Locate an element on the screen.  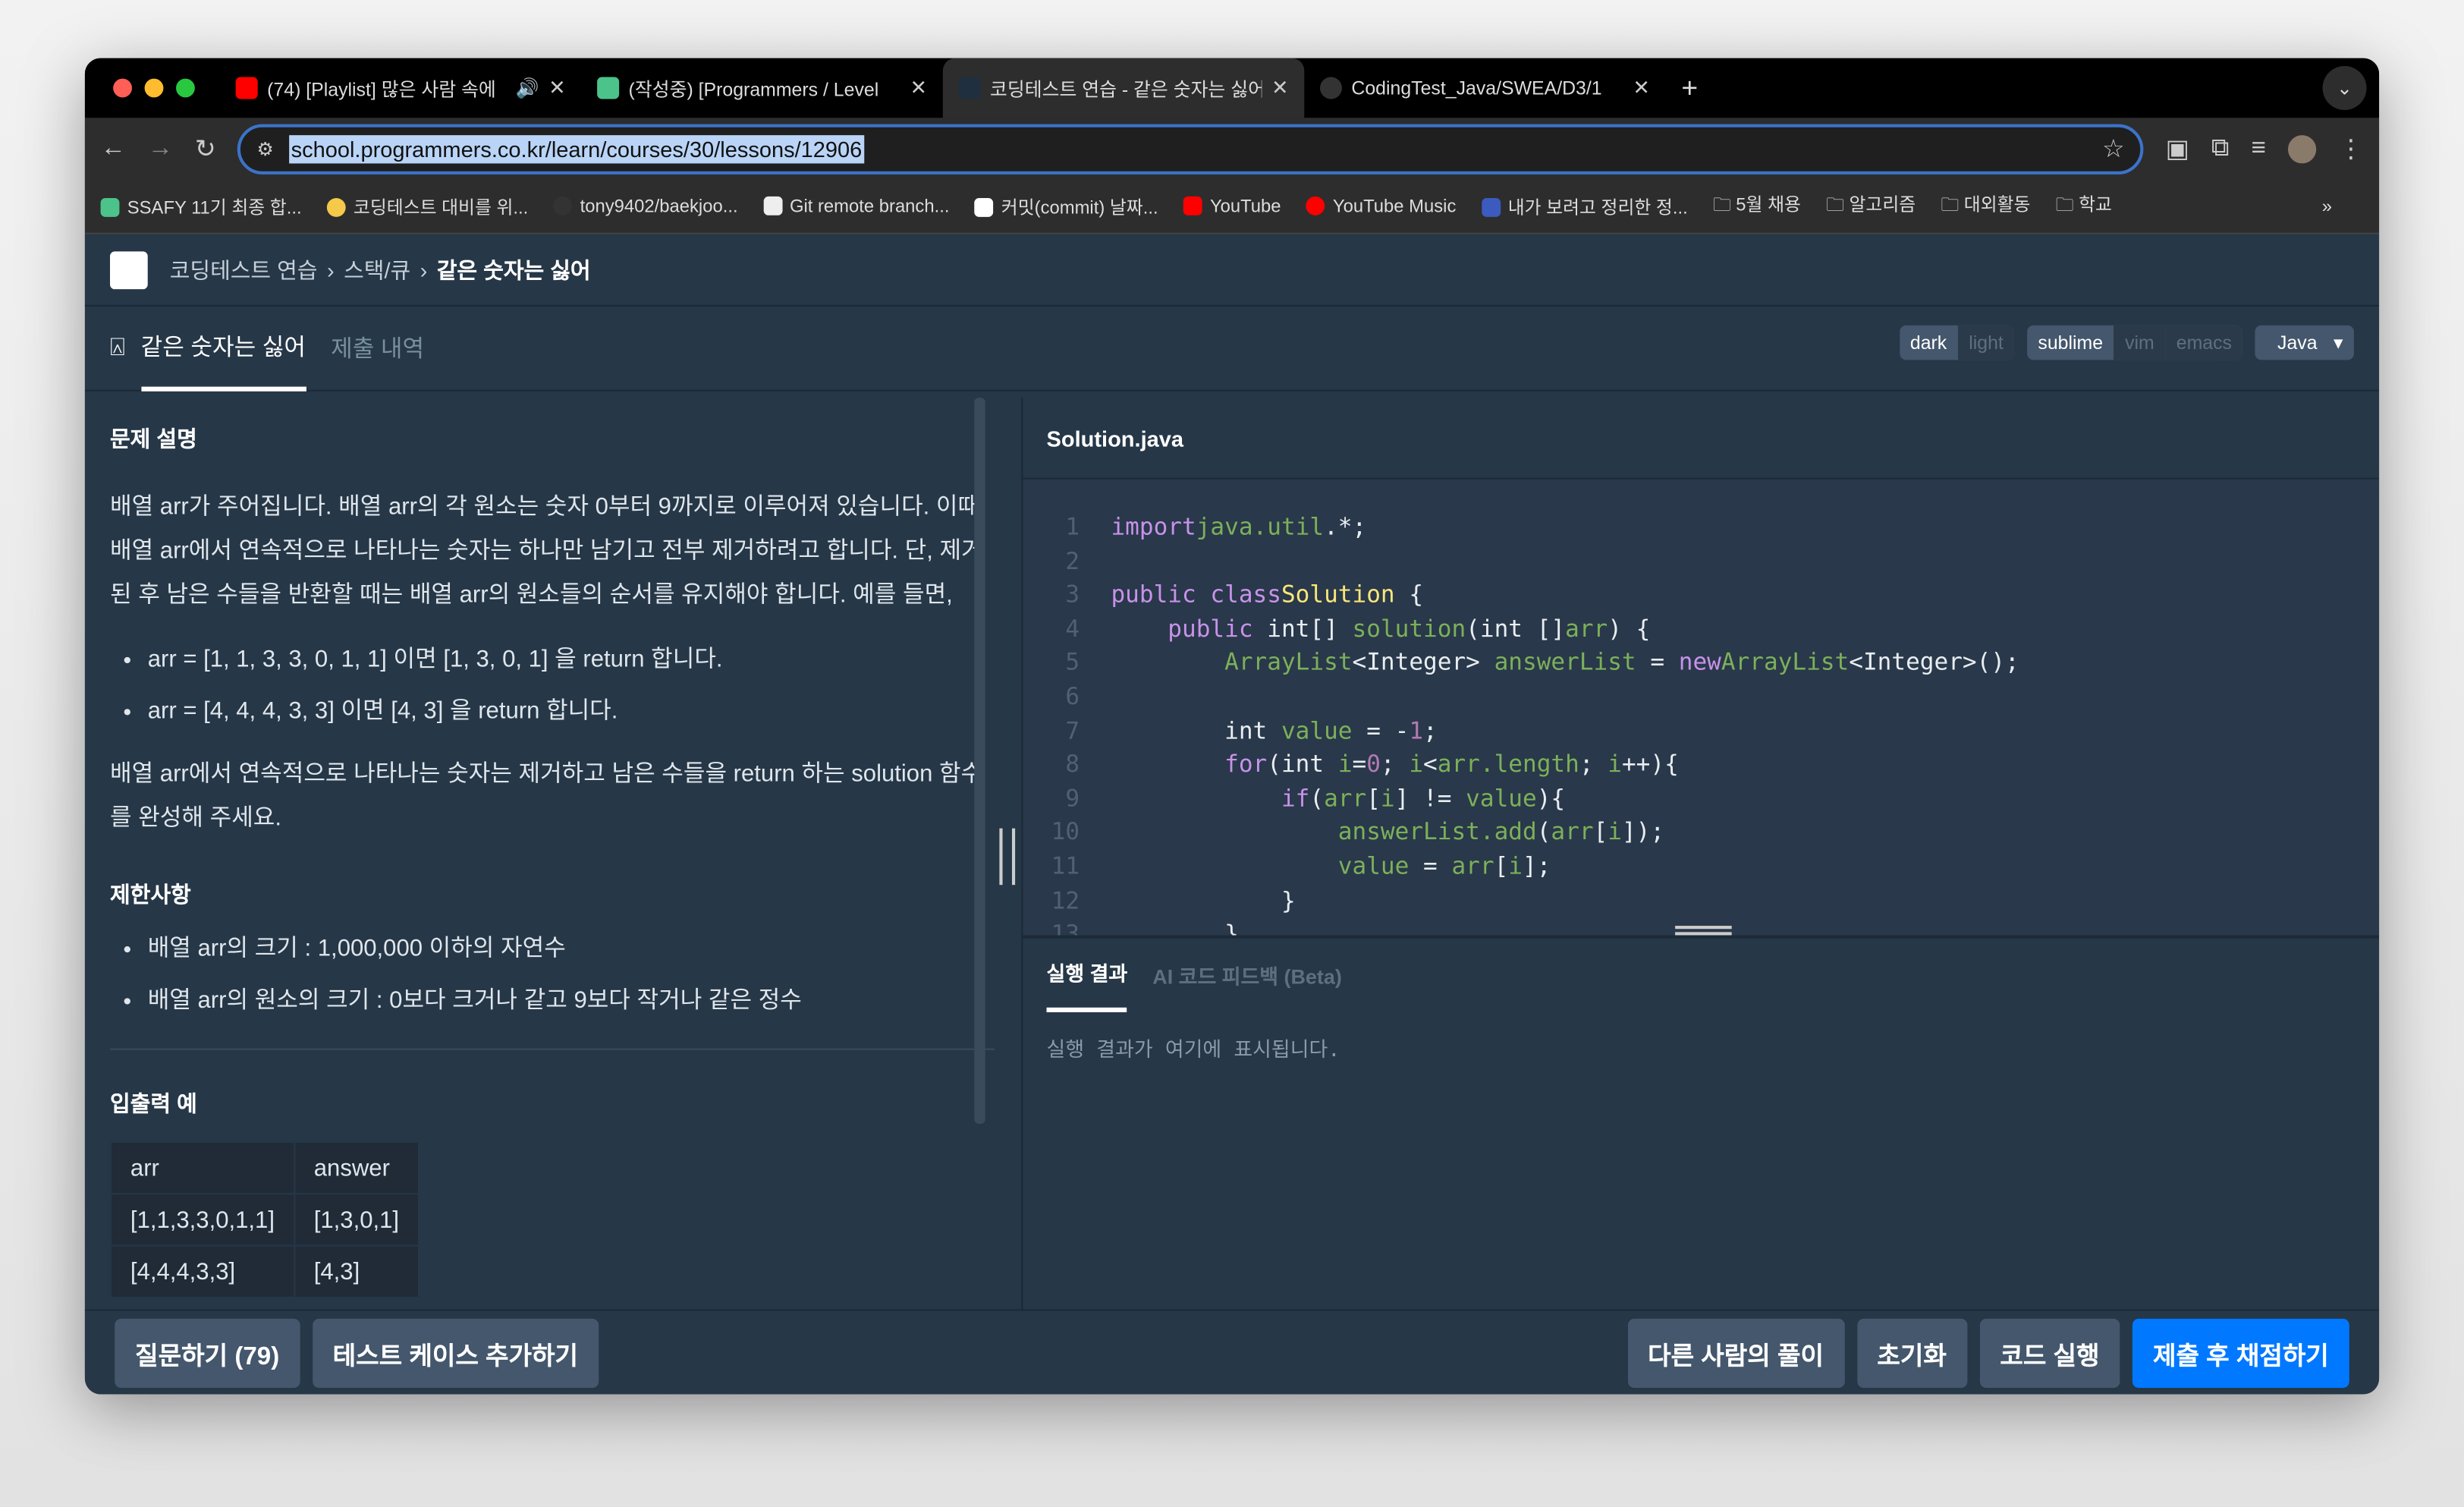
bookmark: YouTube is located at coordinates (1232, 206).